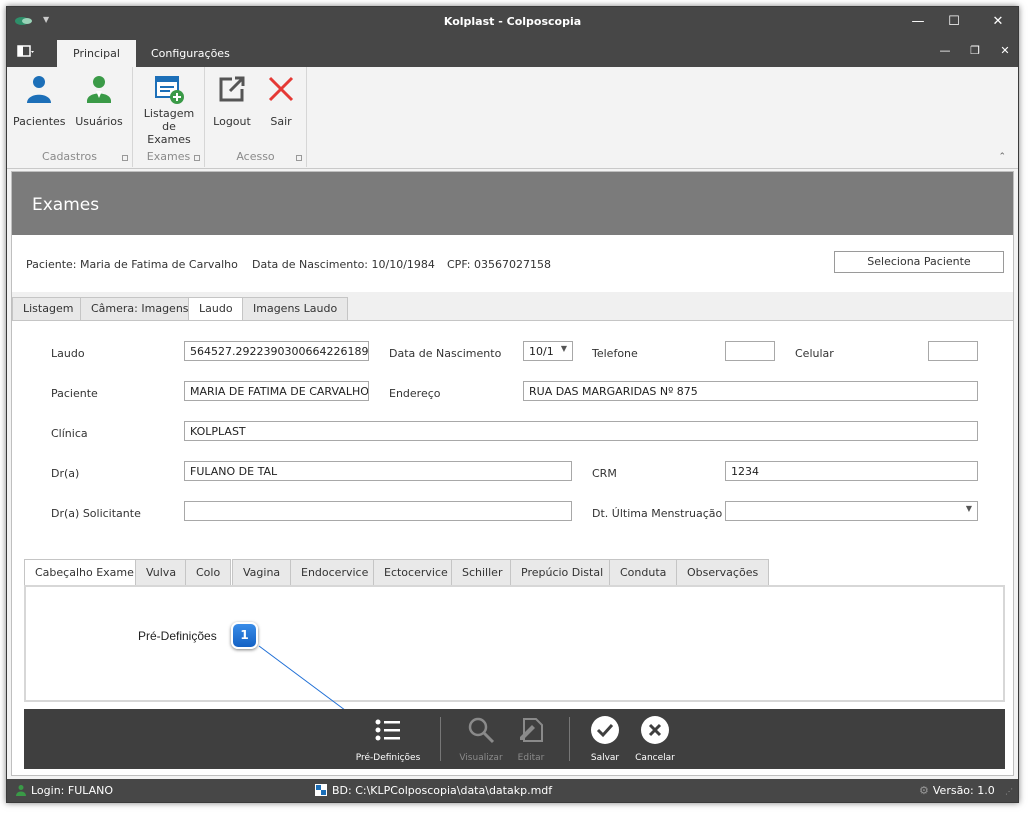 The image size is (1029, 813). What do you see at coordinates (216, 309) in the screenshot?
I see `tab-laudo: Laudo` at bounding box center [216, 309].